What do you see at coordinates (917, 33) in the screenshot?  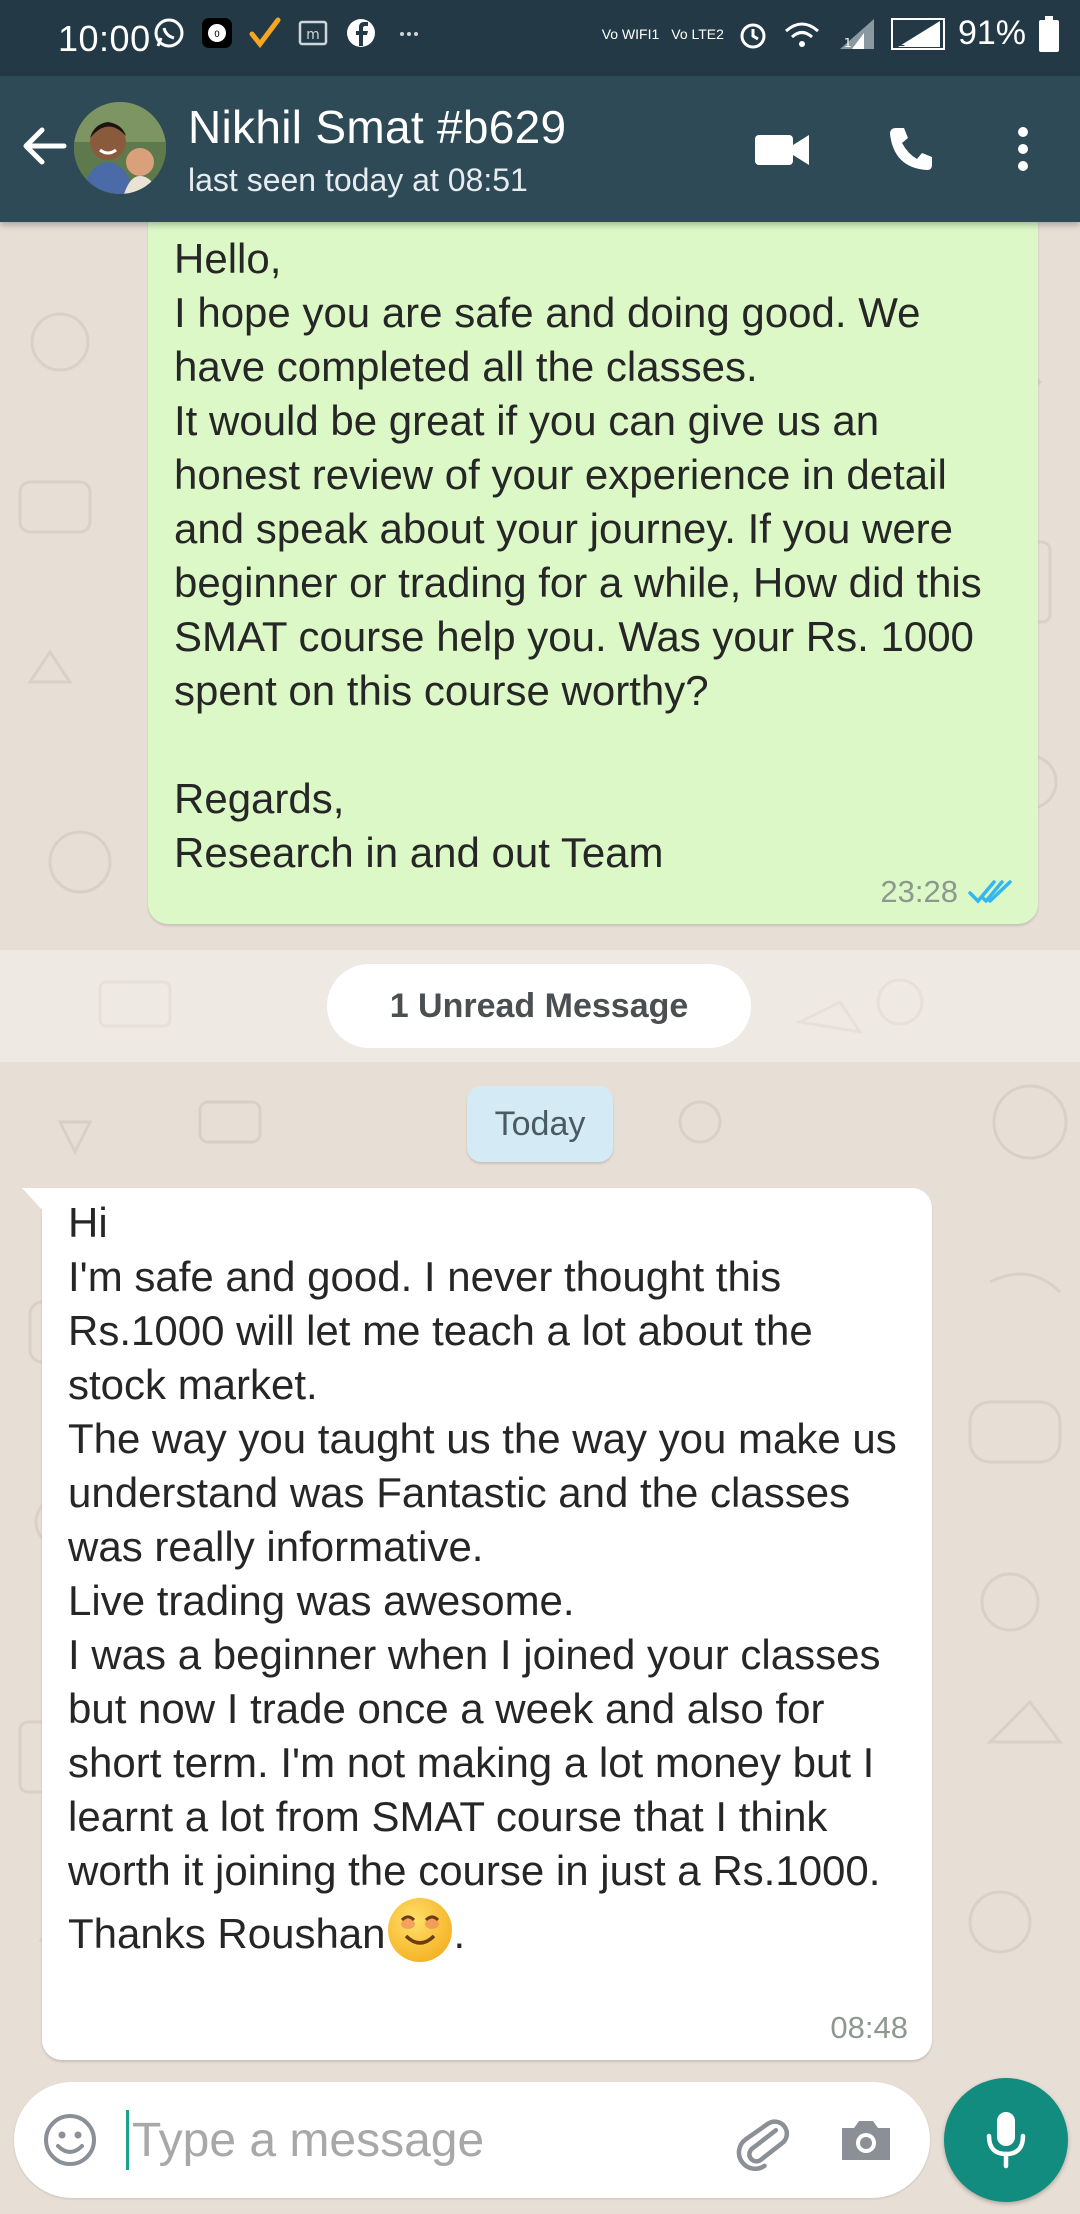 I see `signal-sim2-icon: 2` at bounding box center [917, 33].